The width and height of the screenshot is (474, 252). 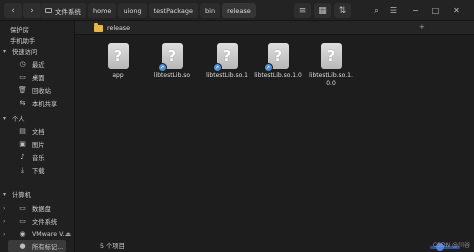 I want to click on sidebar-item-vmware: › ◉ VMware V... ⏏, so click(x=37, y=234).